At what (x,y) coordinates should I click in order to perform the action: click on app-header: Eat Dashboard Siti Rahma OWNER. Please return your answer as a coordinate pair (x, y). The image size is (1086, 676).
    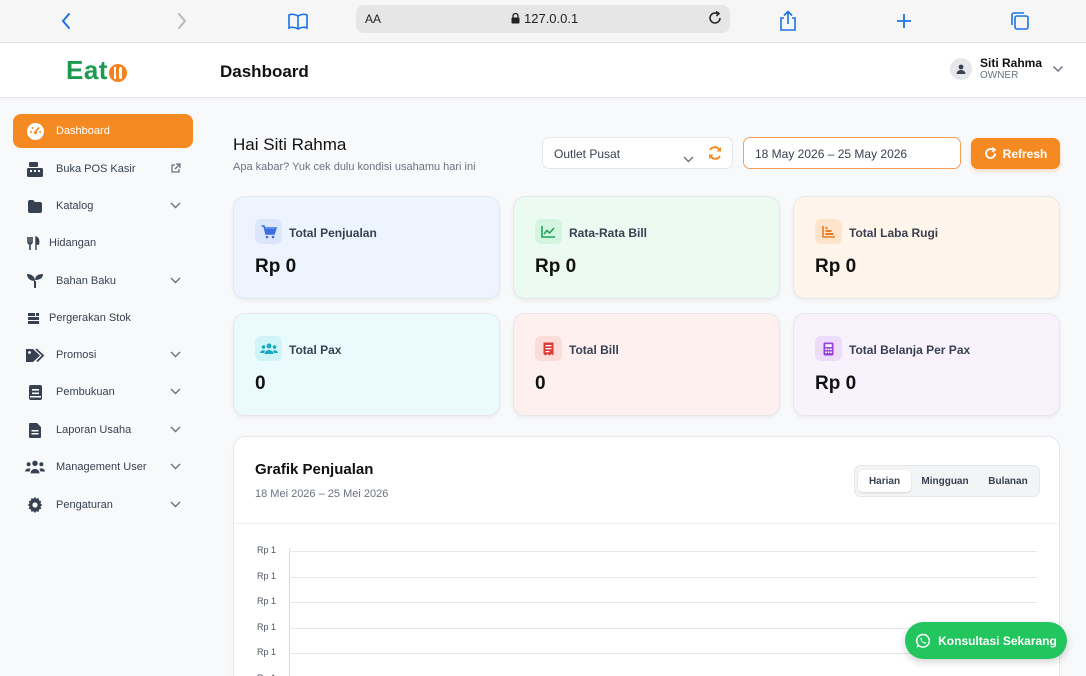
    Looking at the image, I should click on (543, 70).